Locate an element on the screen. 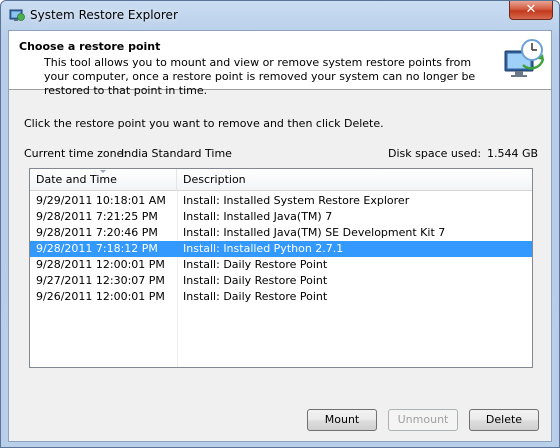 The image size is (560, 448). title-bar: System Restore Explorer ✕ is located at coordinates (280, 15).